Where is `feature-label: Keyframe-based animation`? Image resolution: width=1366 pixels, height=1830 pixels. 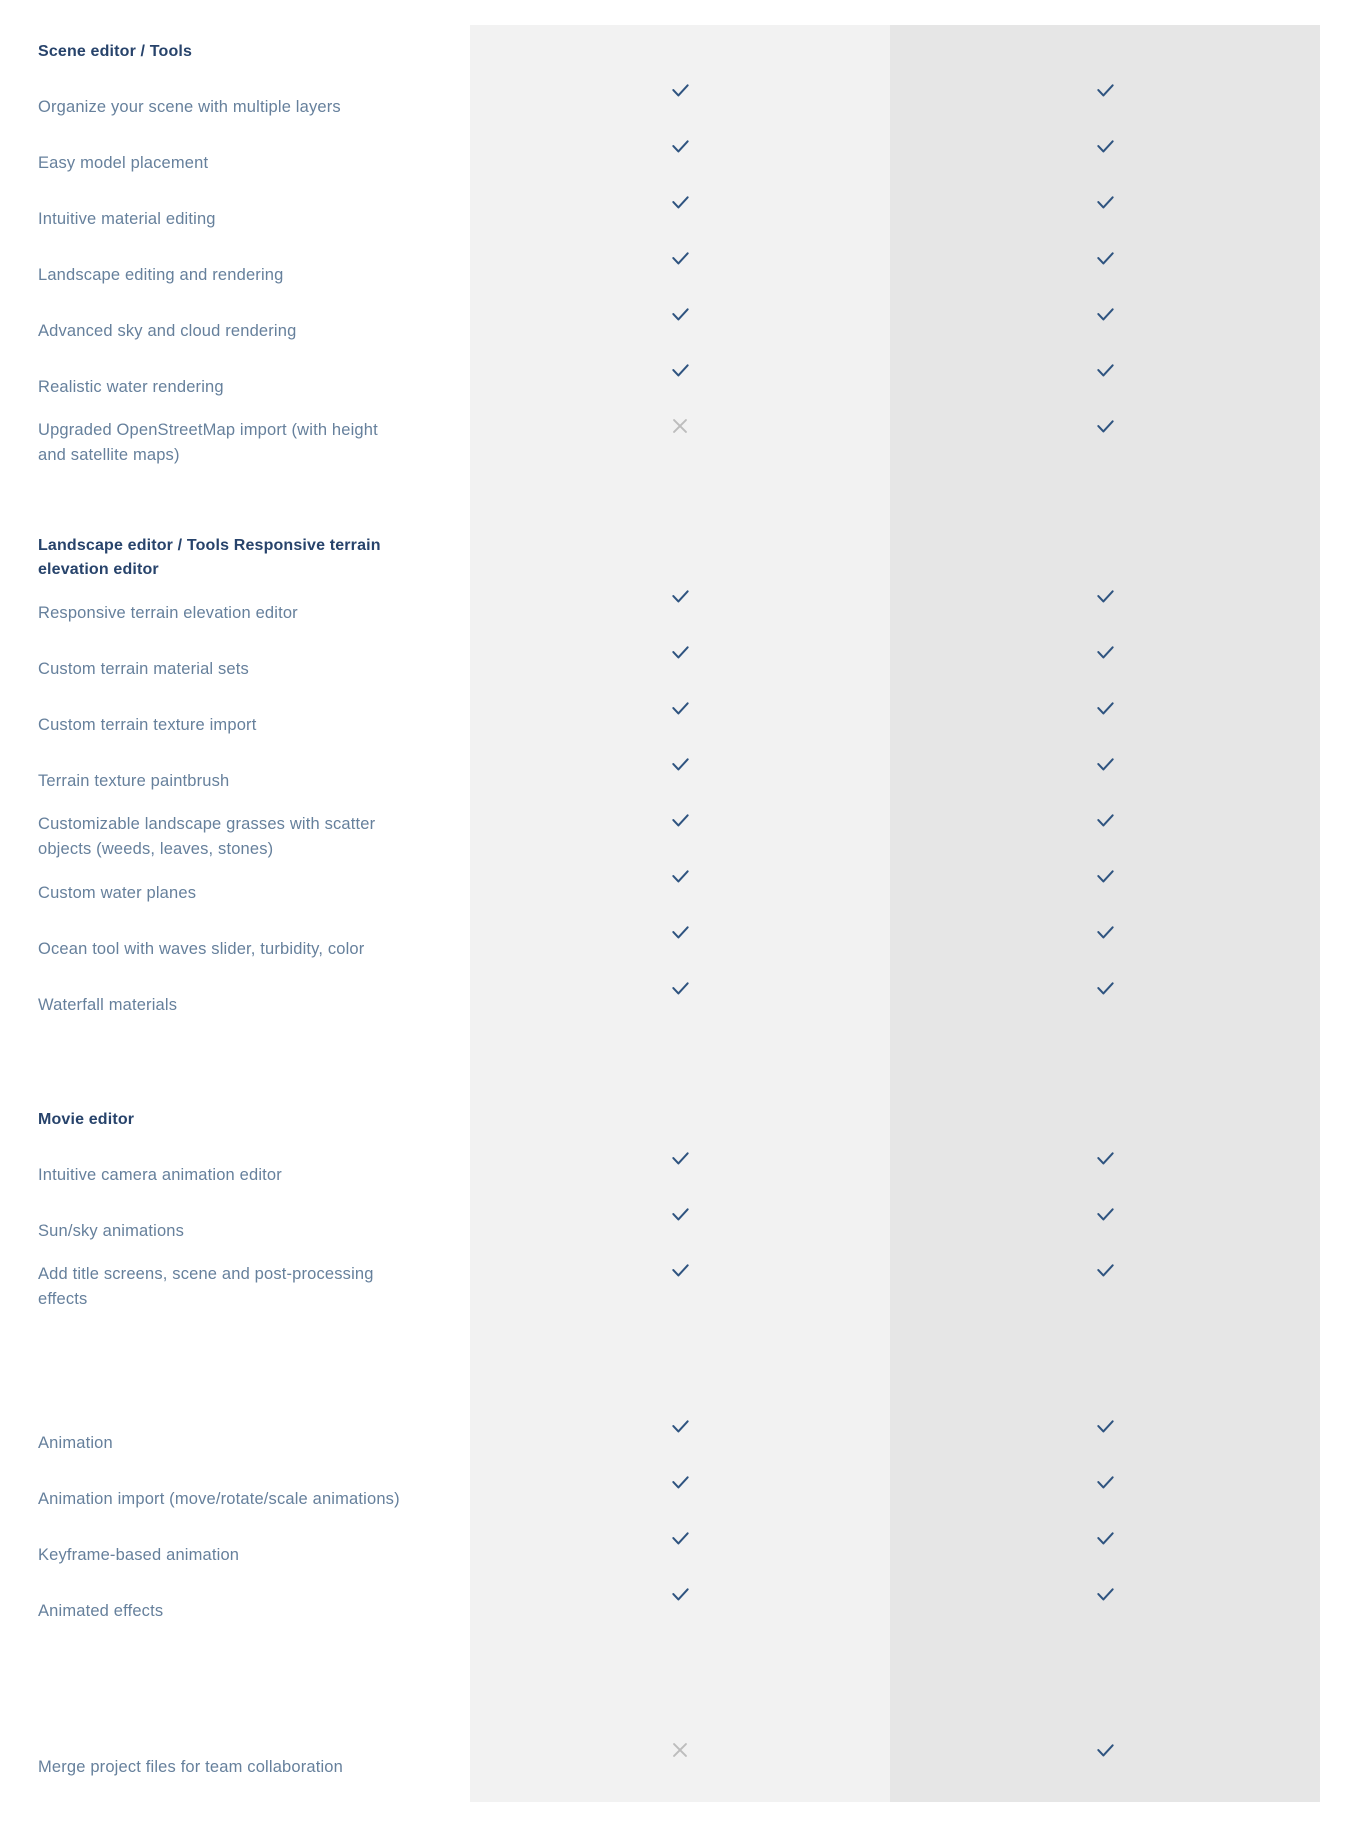
feature-label: Keyframe-based animation is located at coordinates (139, 1554).